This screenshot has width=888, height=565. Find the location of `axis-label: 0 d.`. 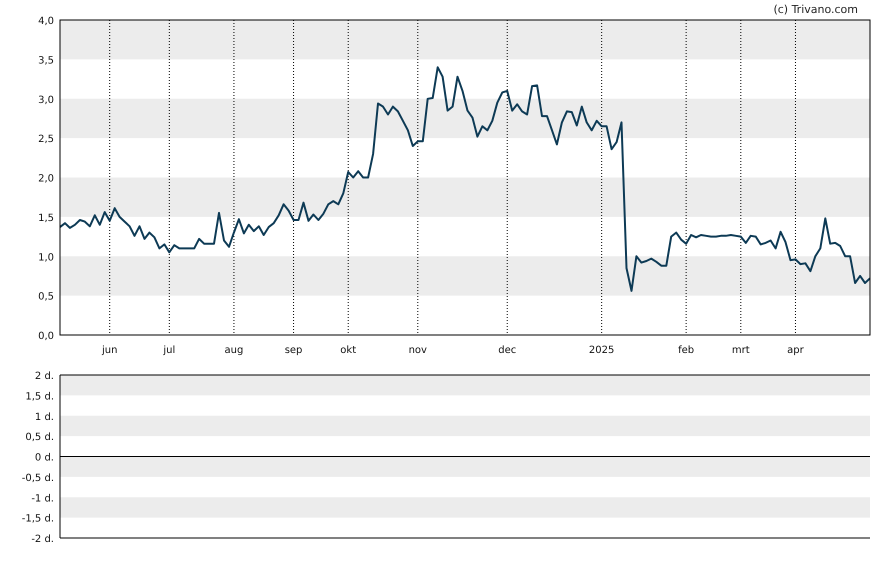

axis-label: 0 d. is located at coordinates (44, 458).